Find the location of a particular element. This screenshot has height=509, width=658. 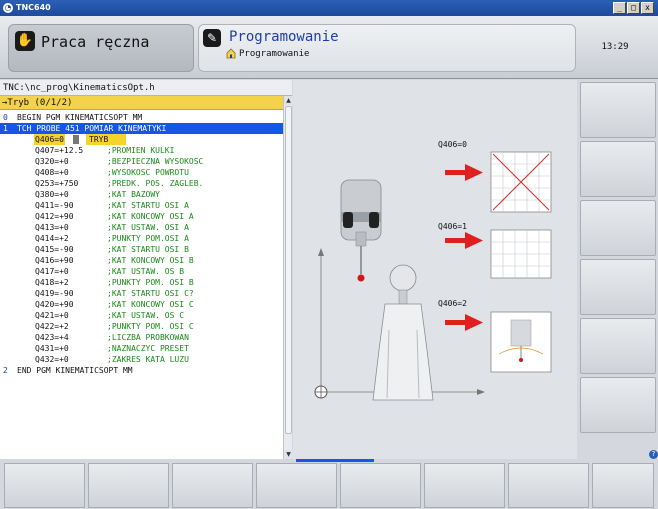

program-line: Q420=+90 ;KAT KONCOWY OSI C is located at coordinates (141, 304).